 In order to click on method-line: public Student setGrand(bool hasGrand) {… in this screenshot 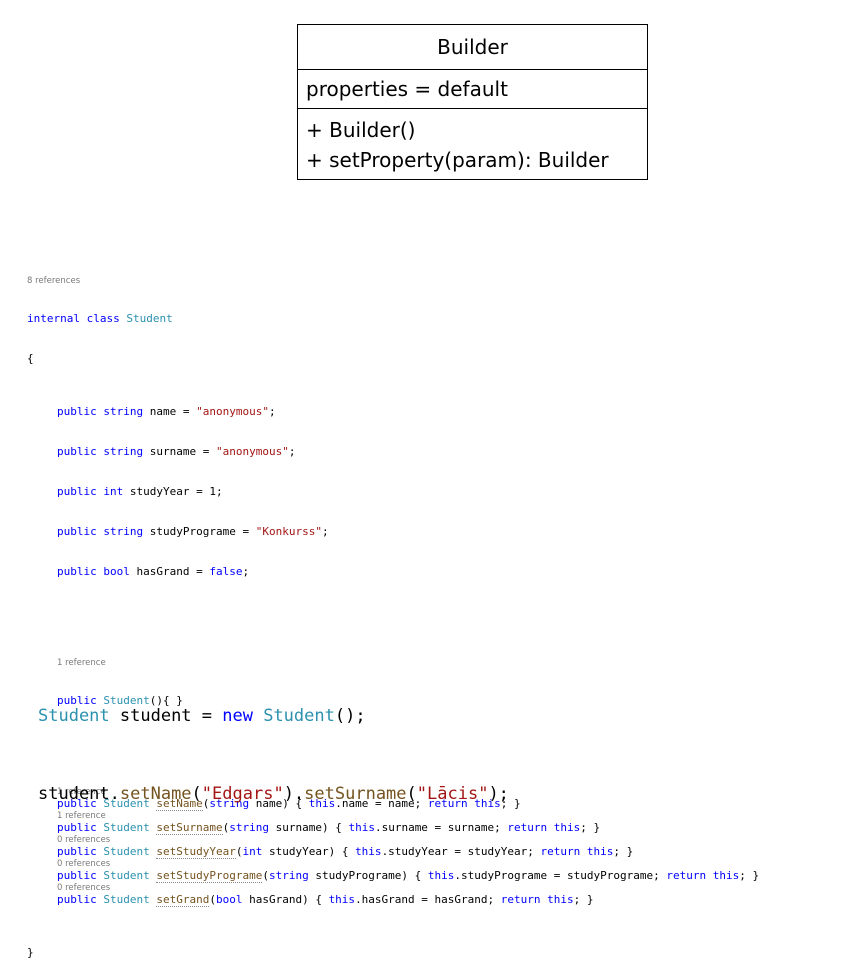, I will do `click(437, 900)`.